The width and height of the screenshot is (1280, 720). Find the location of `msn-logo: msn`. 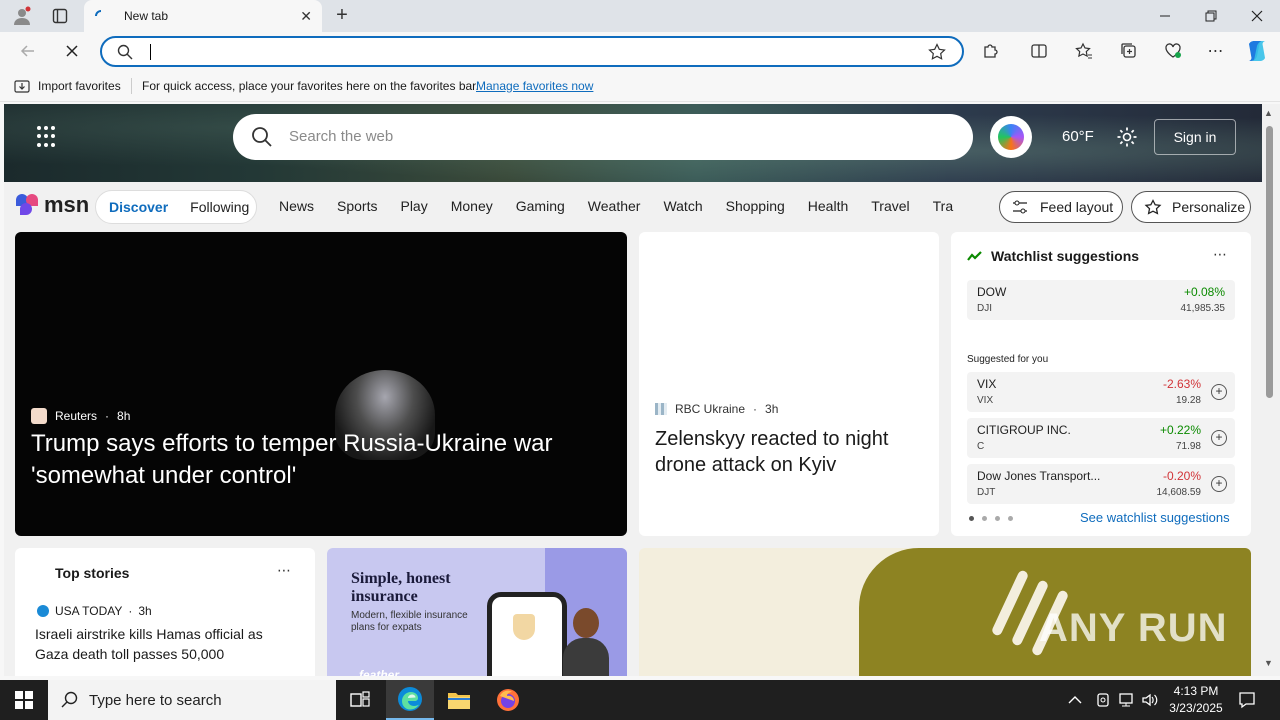

msn-logo: msn is located at coordinates (52, 205).